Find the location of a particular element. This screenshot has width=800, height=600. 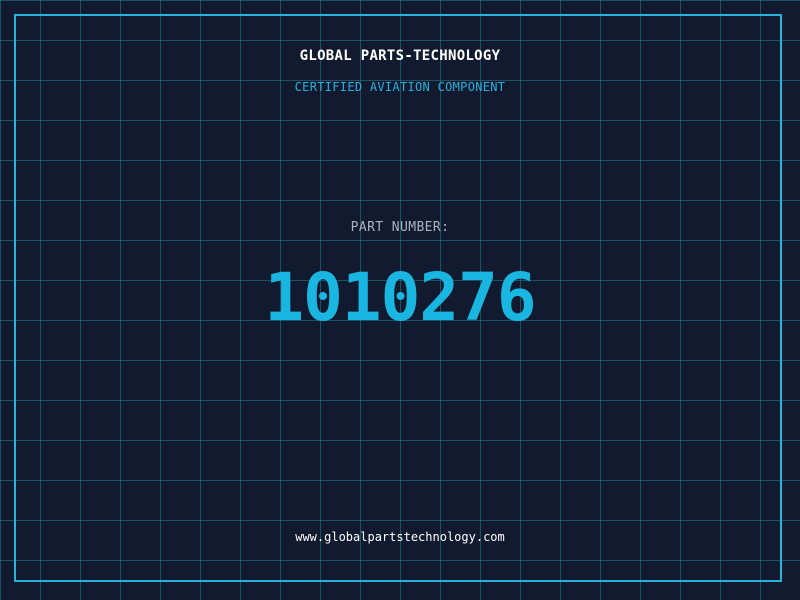

part-number-value: 1010276 is located at coordinates (400, 297).